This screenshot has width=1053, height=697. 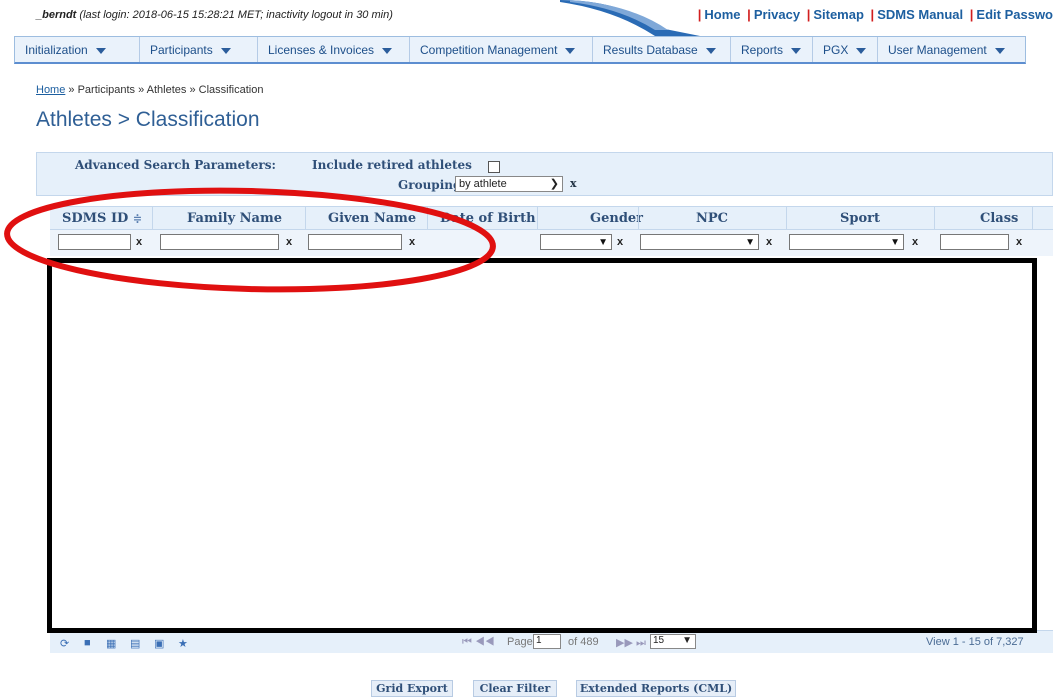 I want to click on menu-initialization: Initialization, so click(x=77, y=49).